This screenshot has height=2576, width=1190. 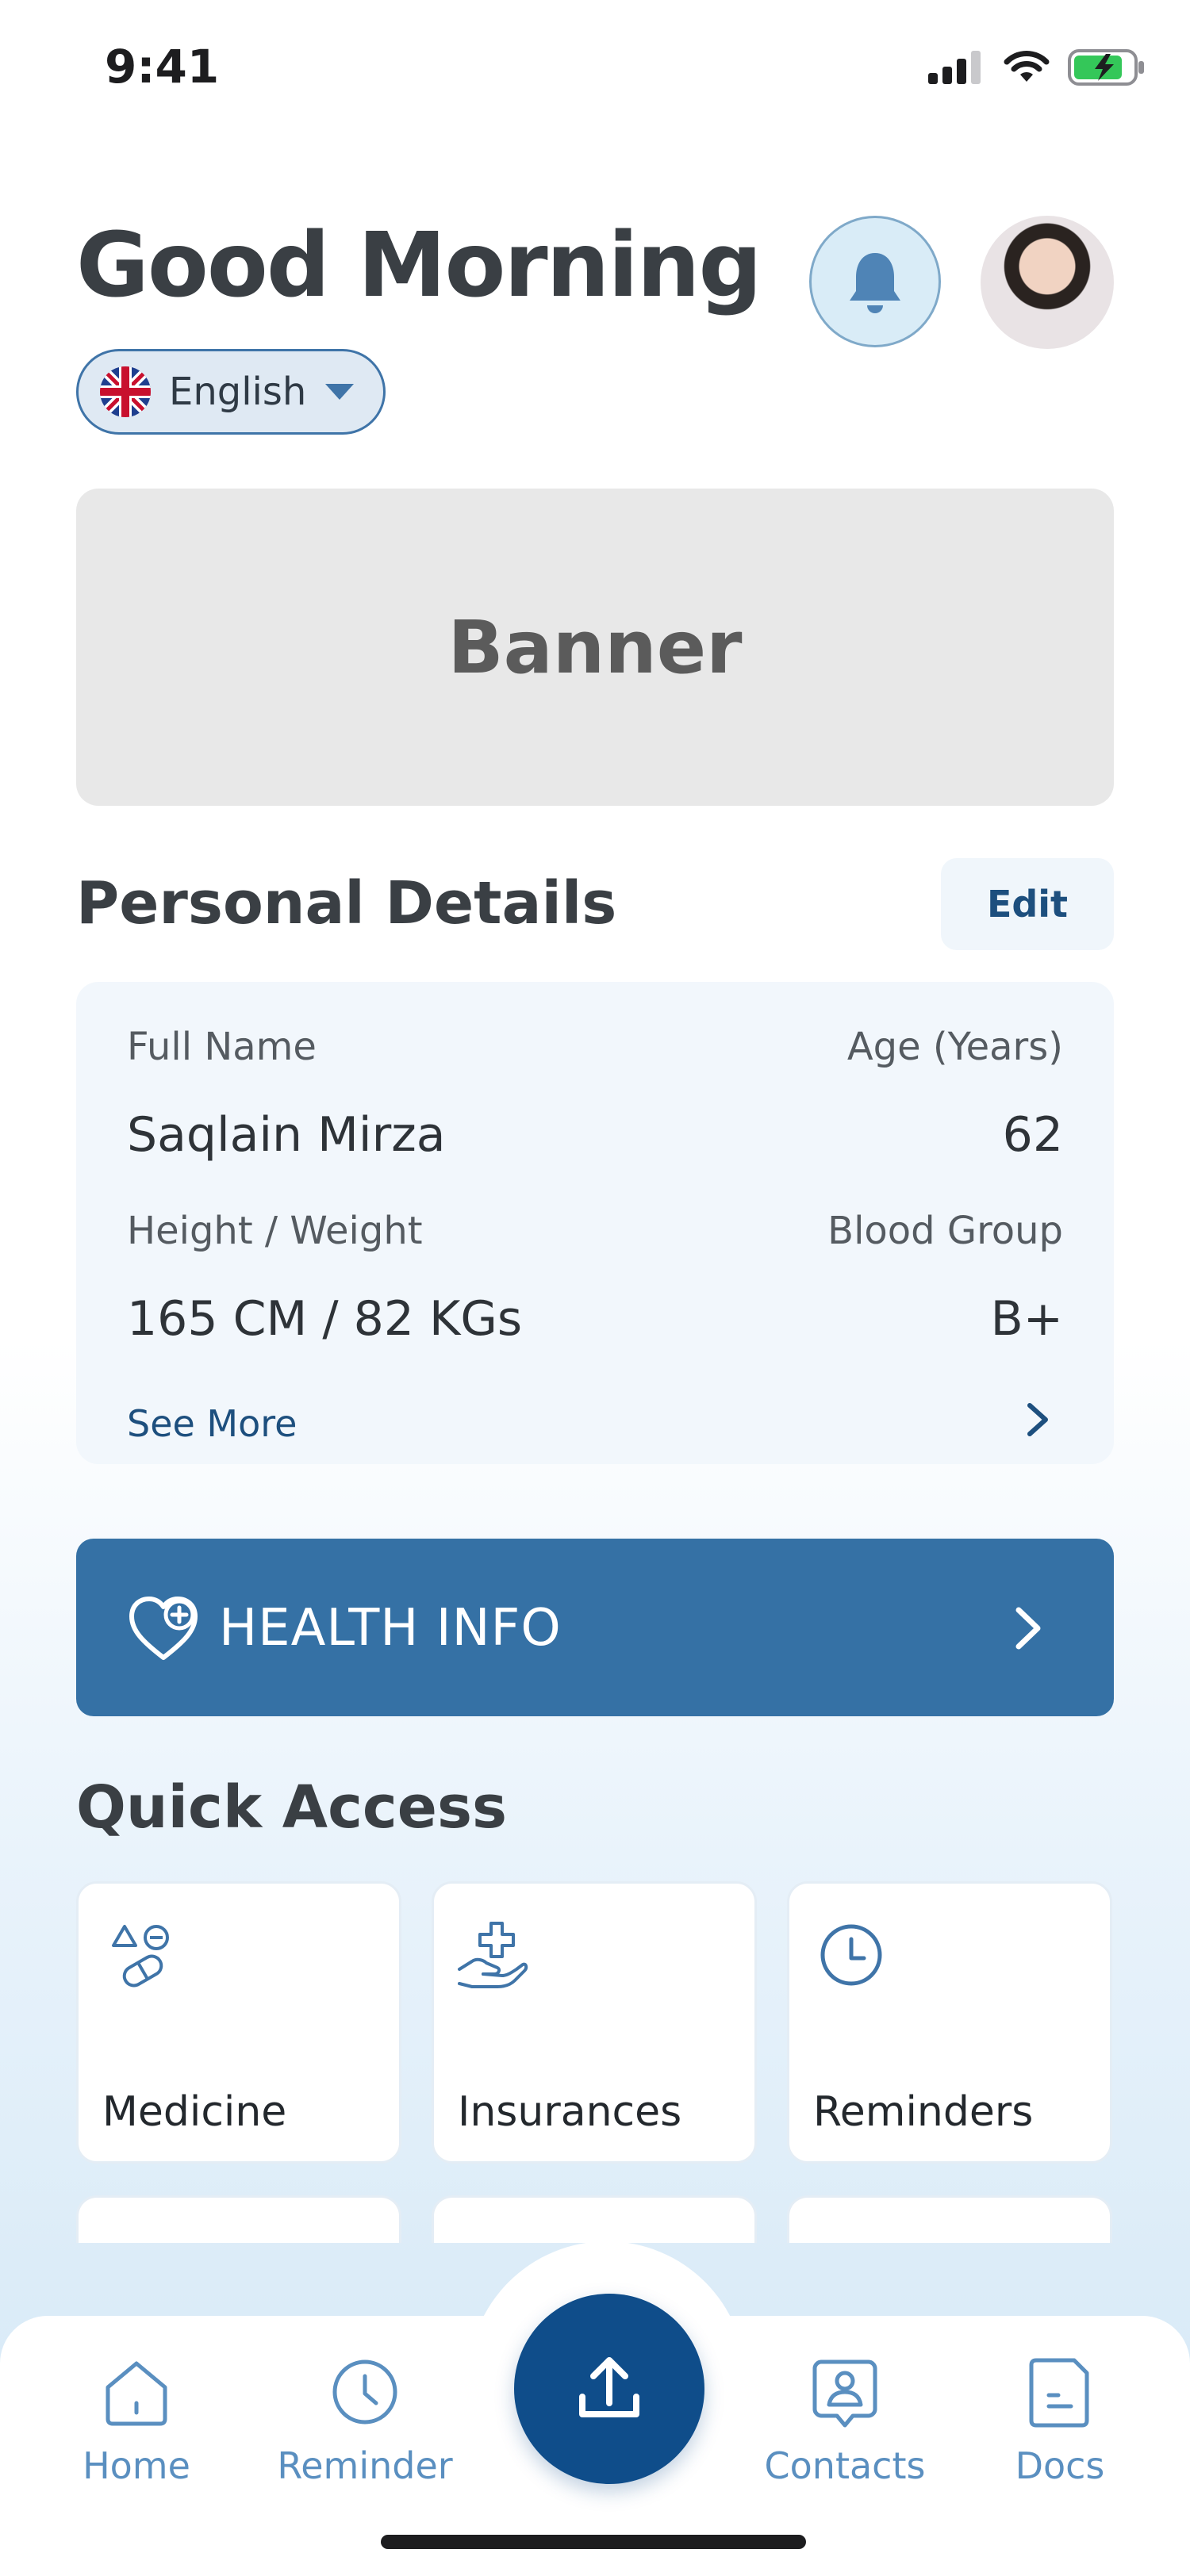 What do you see at coordinates (493, 1955) in the screenshot?
I see `insurance-icon` at bounding box center [493, 1955].